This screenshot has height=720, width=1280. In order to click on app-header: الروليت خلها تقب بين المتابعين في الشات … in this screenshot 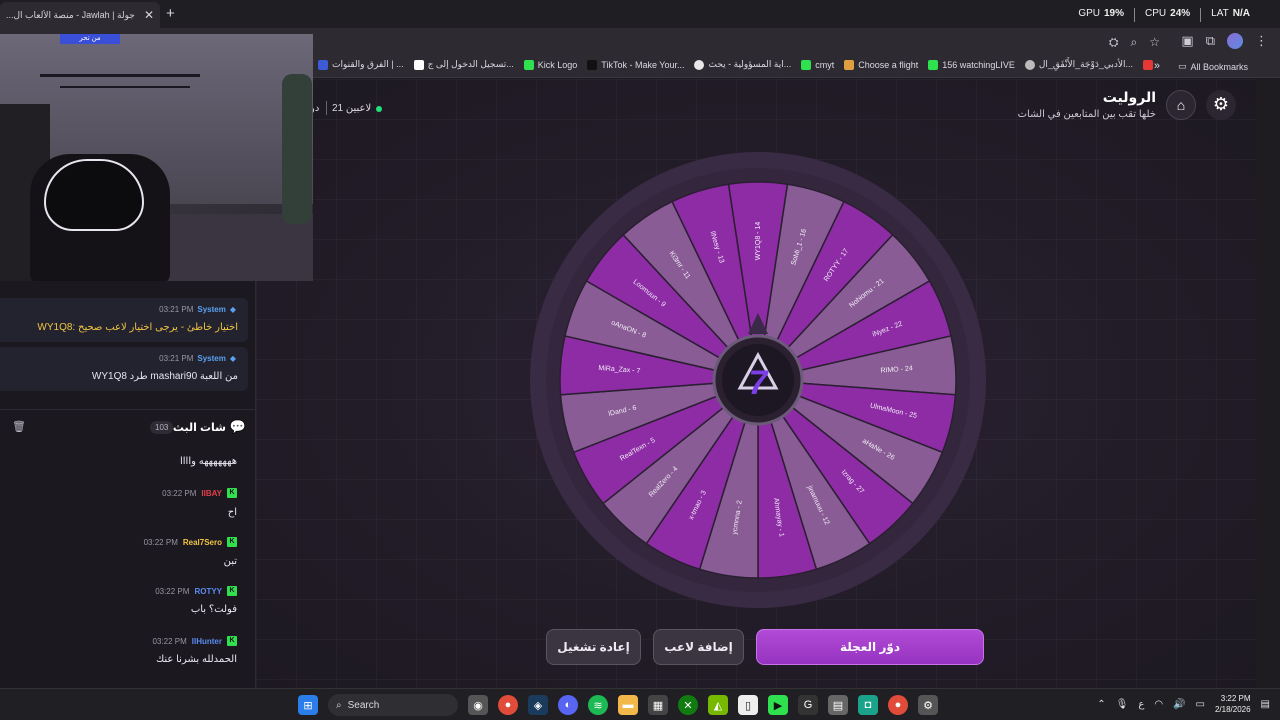, I will do `click(1127, 104)`.